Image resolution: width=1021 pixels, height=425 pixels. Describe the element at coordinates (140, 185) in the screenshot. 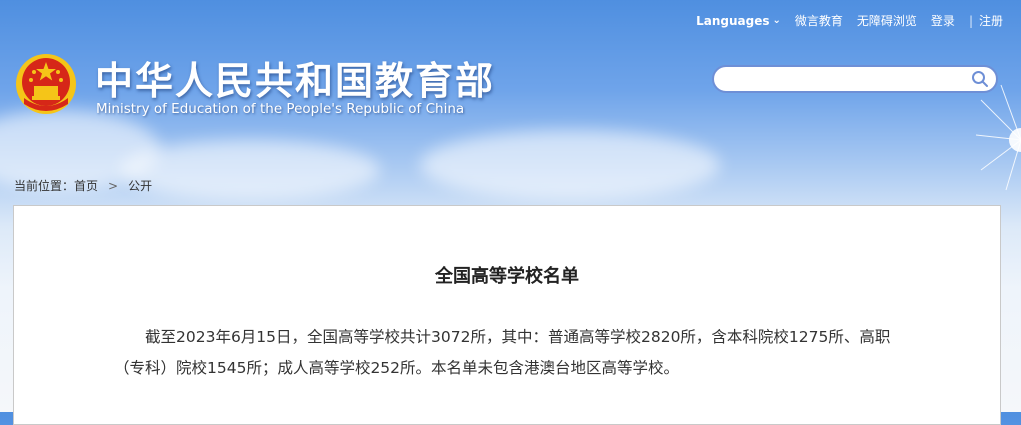

I see `breadcrumb-current: 公开` at that location.